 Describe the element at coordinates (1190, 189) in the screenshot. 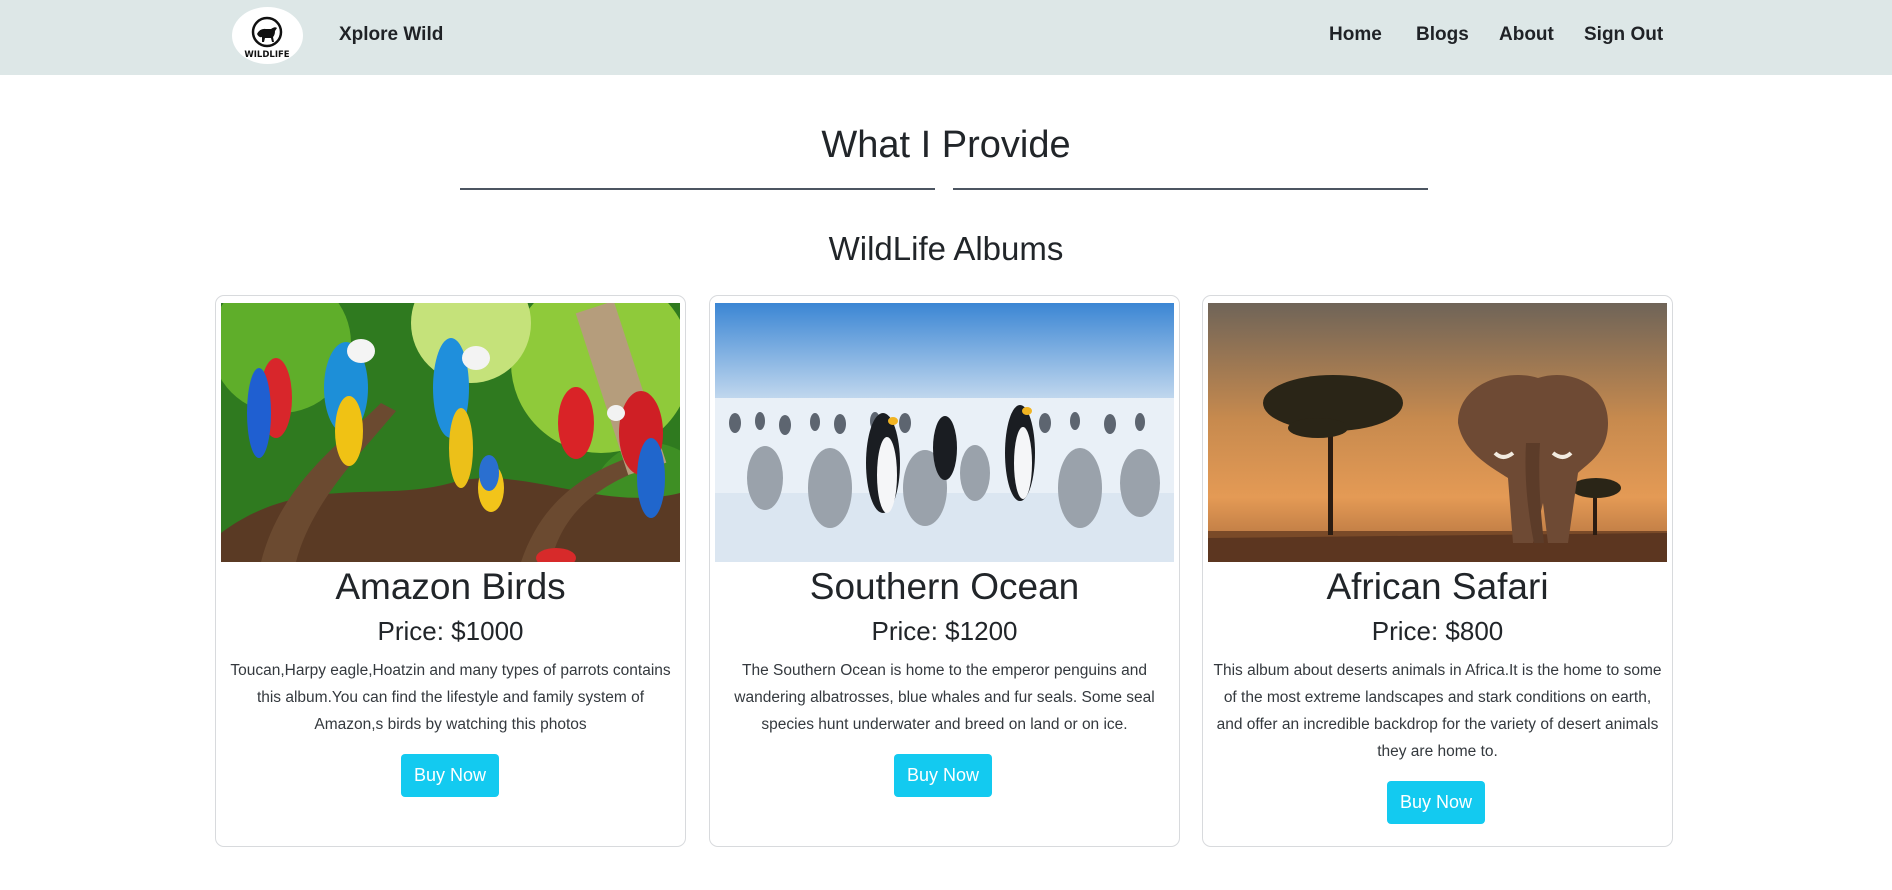

I see `title-divider-right` at that location.